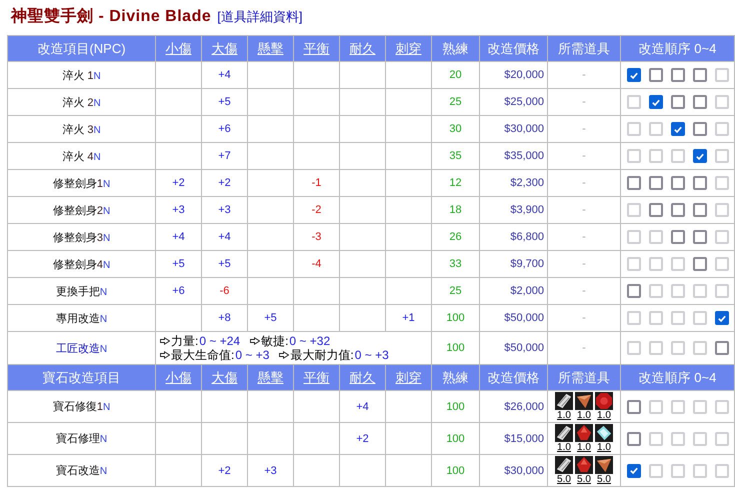 This screenshot has width=735, height=493. What do you see at coordinates (78, 471) in the screenshot?
I see `upgrade-name: 寶石改造` at bounding box center [78, 471].